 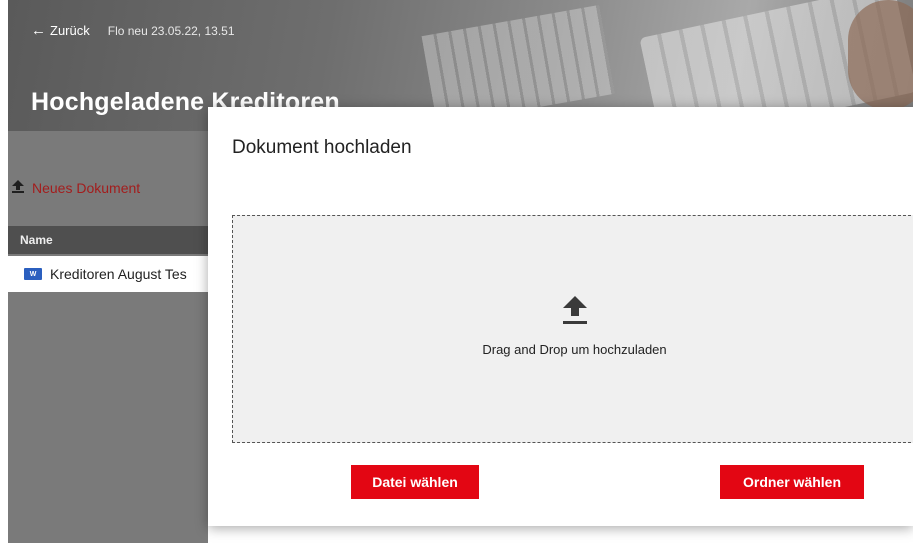 I want to click on arrow-left-icon: ←, so click(x=38, y=30).